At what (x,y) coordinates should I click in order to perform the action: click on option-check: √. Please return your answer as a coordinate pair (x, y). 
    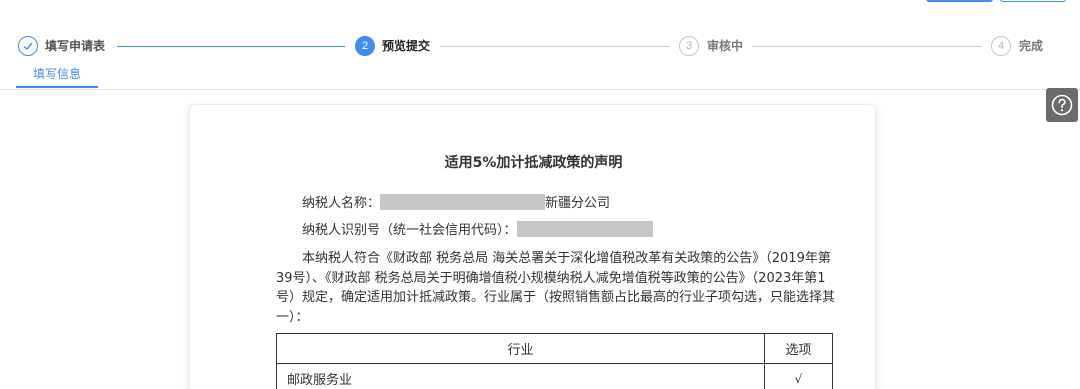
    Looking at the image, I should click on (798, 376).